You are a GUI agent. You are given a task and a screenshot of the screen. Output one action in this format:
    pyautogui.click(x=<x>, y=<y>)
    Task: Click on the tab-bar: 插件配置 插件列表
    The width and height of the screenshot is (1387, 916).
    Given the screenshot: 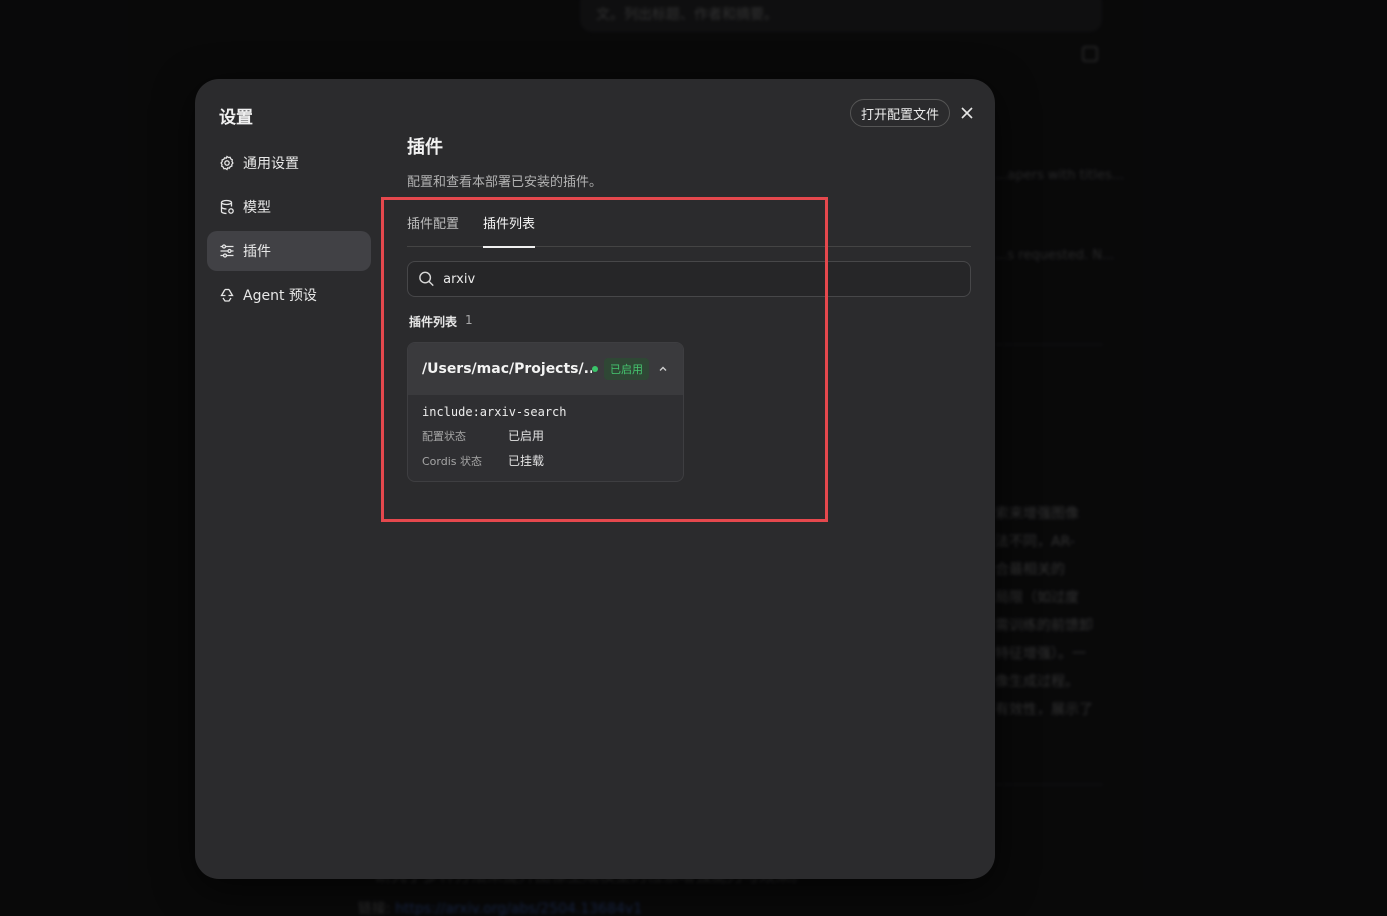 What is the action you would take?
    pyautogui.click(x=689, y=228)
    